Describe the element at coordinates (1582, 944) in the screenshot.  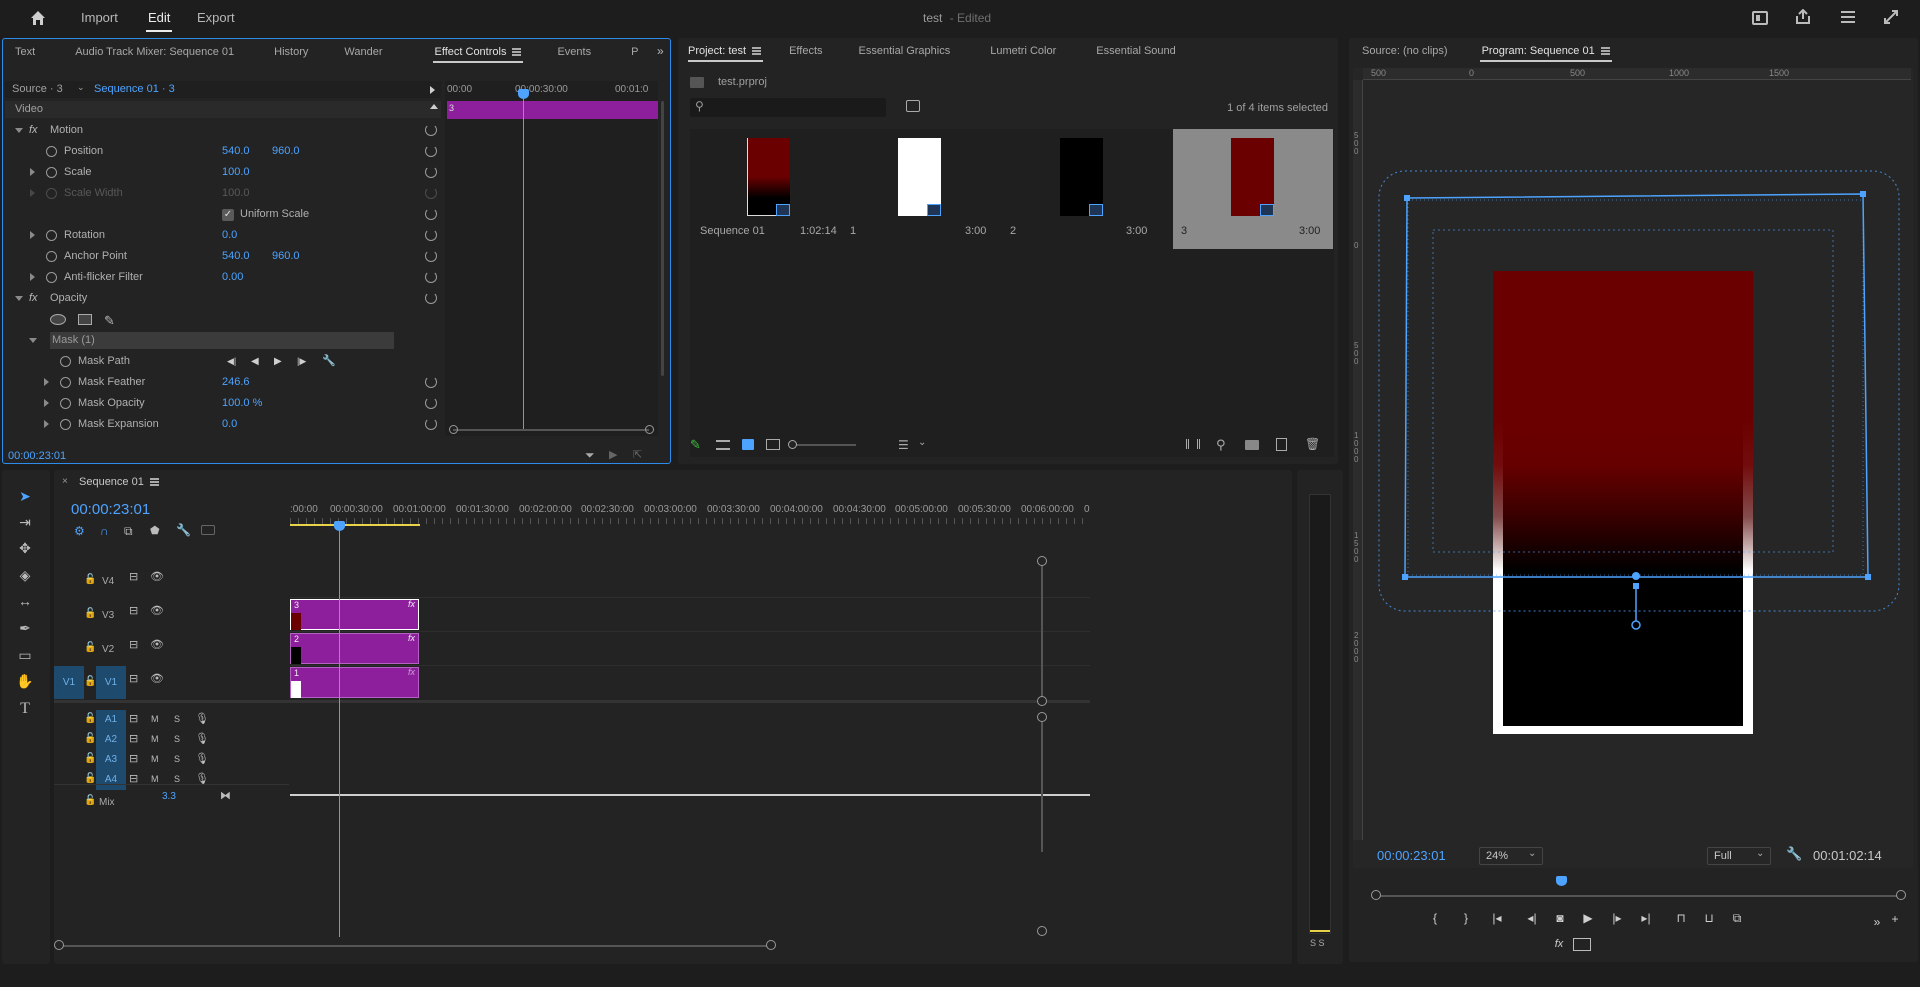
I see `safe-margins-icon` at that location.